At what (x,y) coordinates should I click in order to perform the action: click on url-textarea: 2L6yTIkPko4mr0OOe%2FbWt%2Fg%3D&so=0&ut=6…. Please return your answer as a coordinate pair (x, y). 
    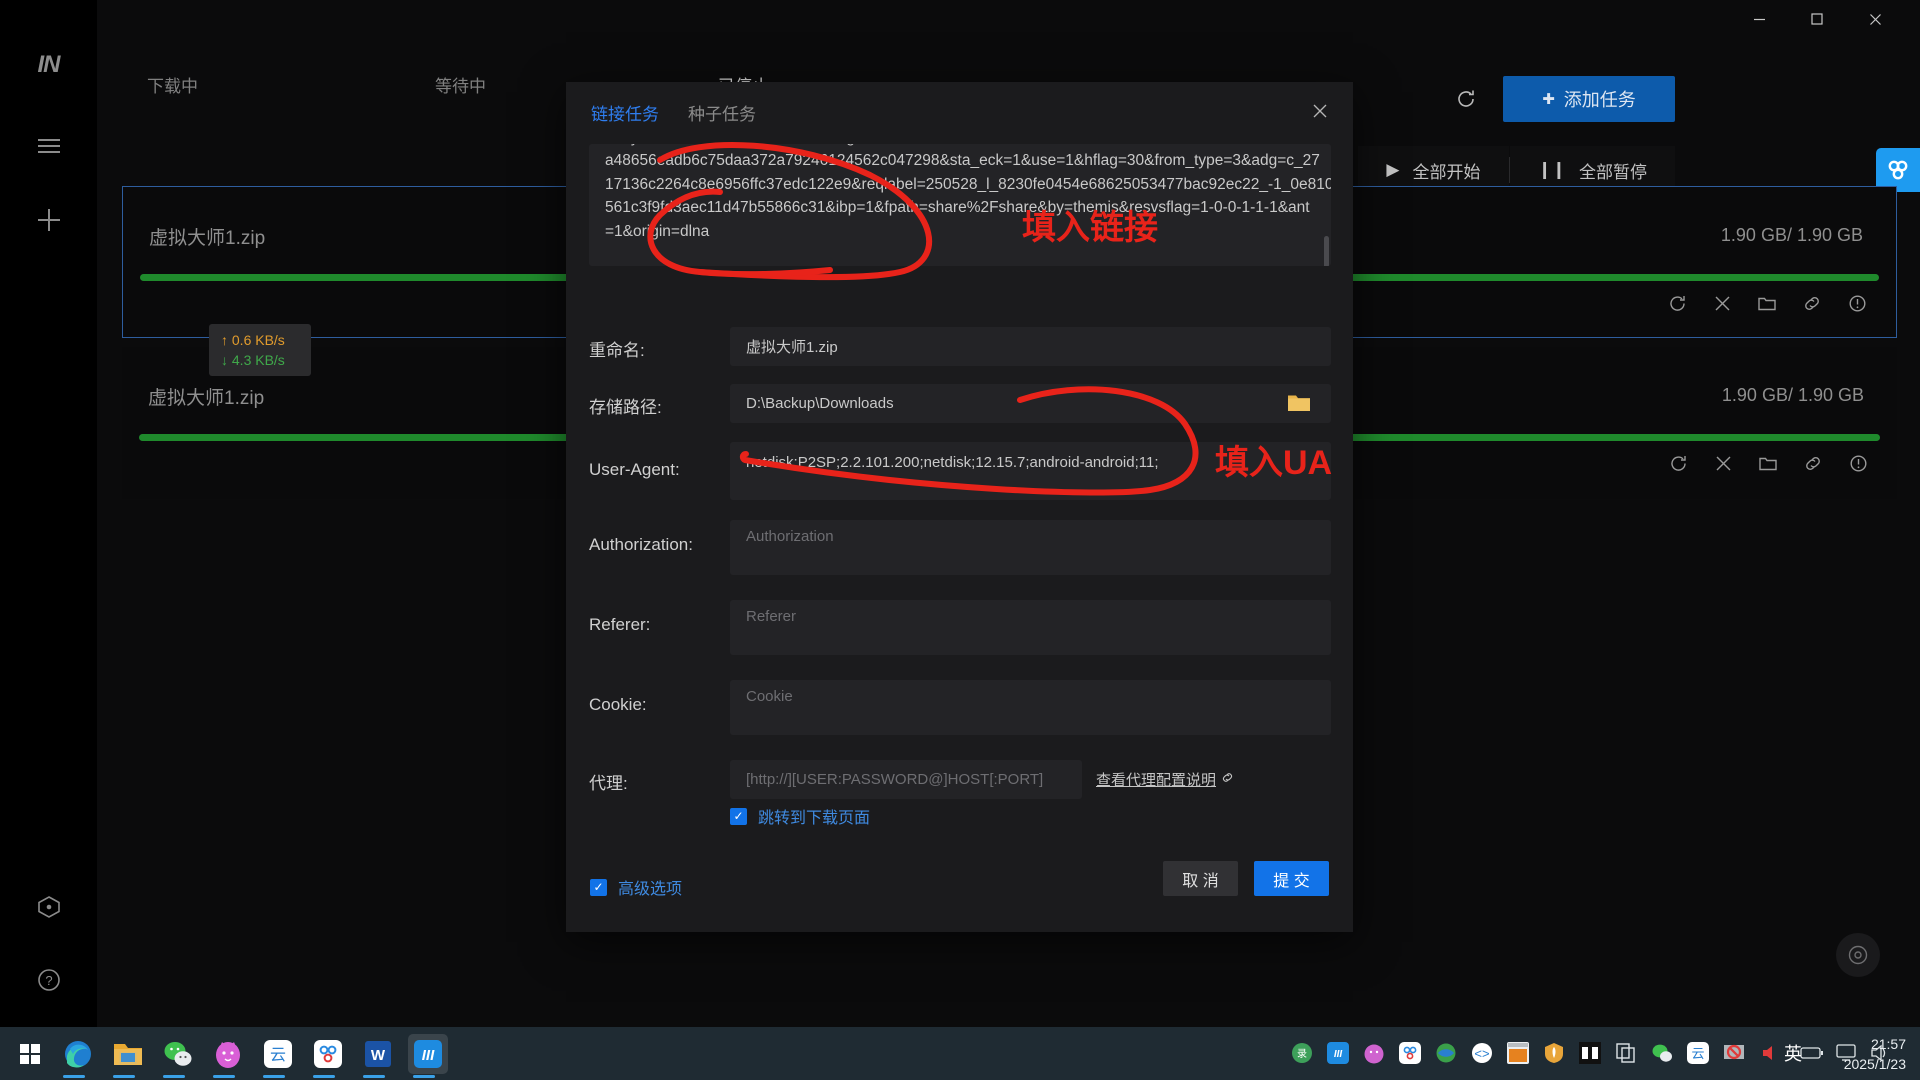
    Looking at the image, I should click on (960, 205).